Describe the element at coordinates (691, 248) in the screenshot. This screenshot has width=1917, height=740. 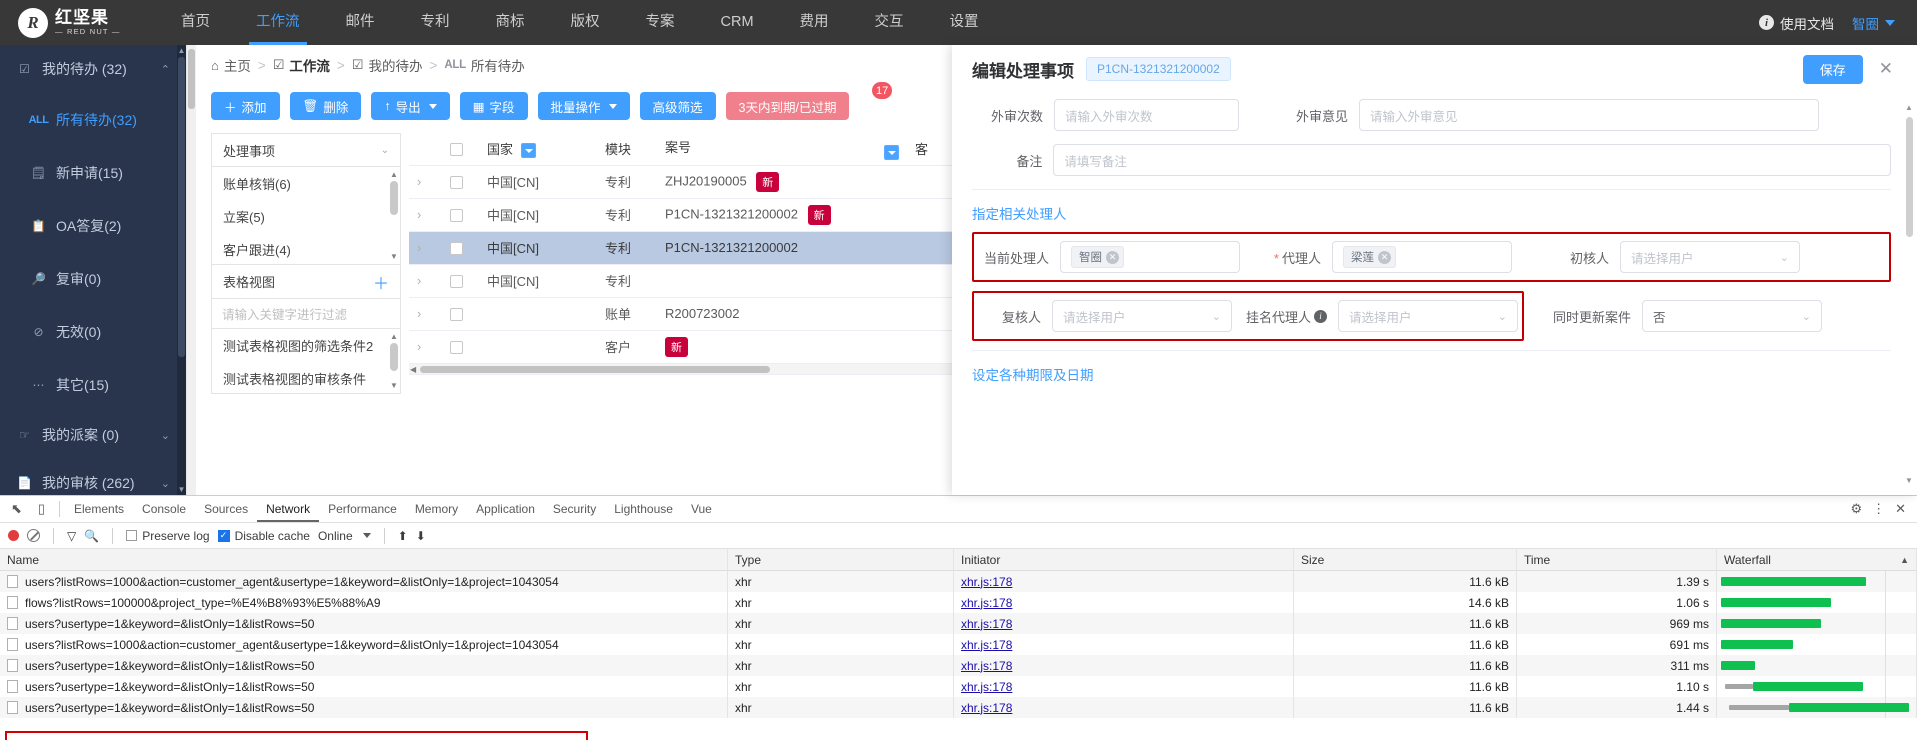
I see `table-row: › 中国[CN] 专利 P1CN-1321321200002` at that location.